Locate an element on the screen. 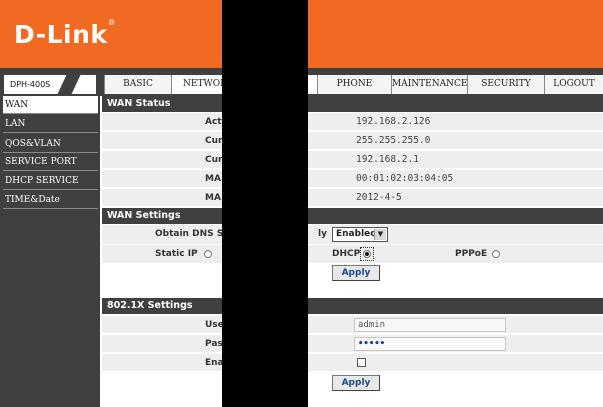 Image resolution: width=603 pixels, height=407 pixels. dhcp-radio is located at coordinates (367, 254).